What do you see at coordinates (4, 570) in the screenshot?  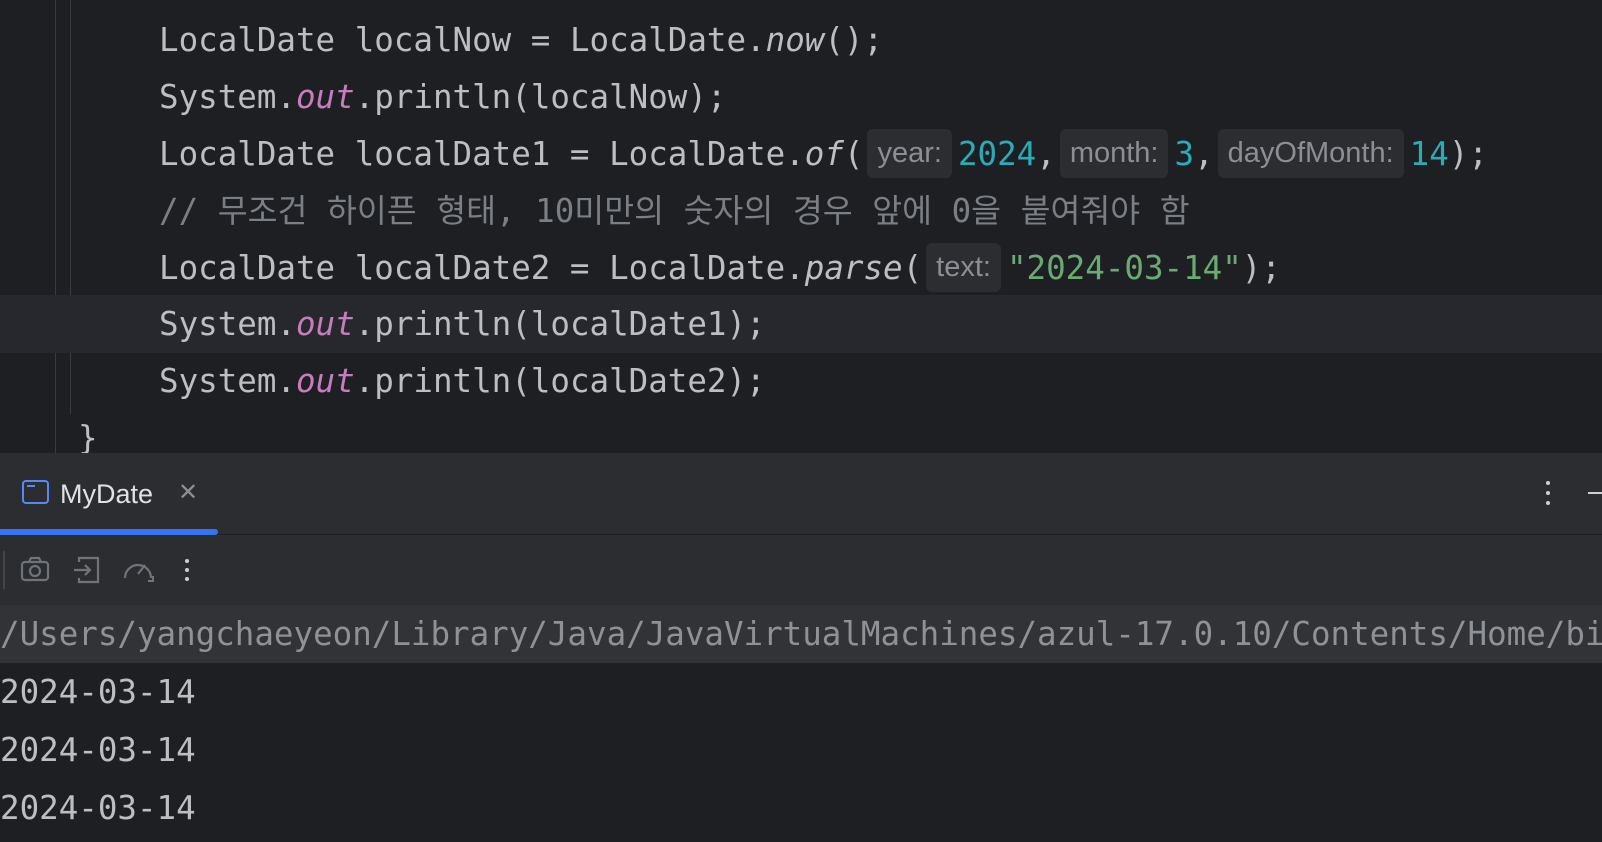 I see `toolbar-divider` at bounding box center [4, 570].